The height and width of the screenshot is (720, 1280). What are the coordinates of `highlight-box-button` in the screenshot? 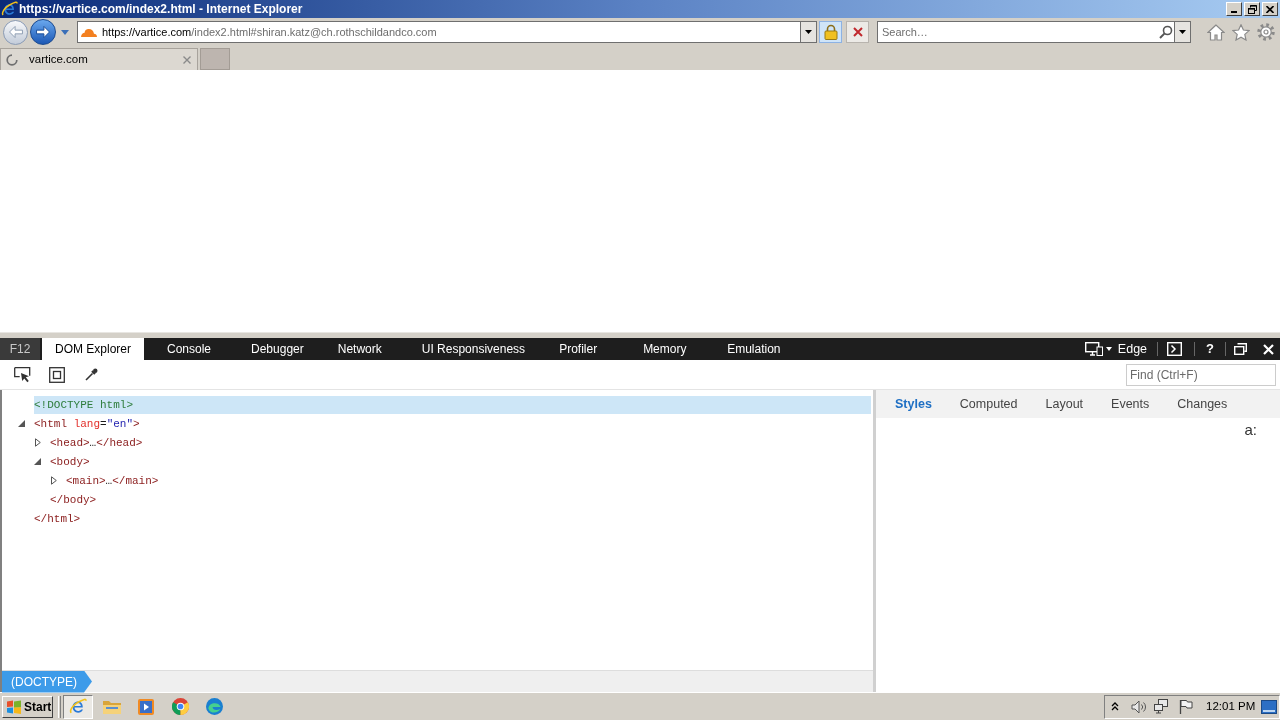 It's located at (57, 374).